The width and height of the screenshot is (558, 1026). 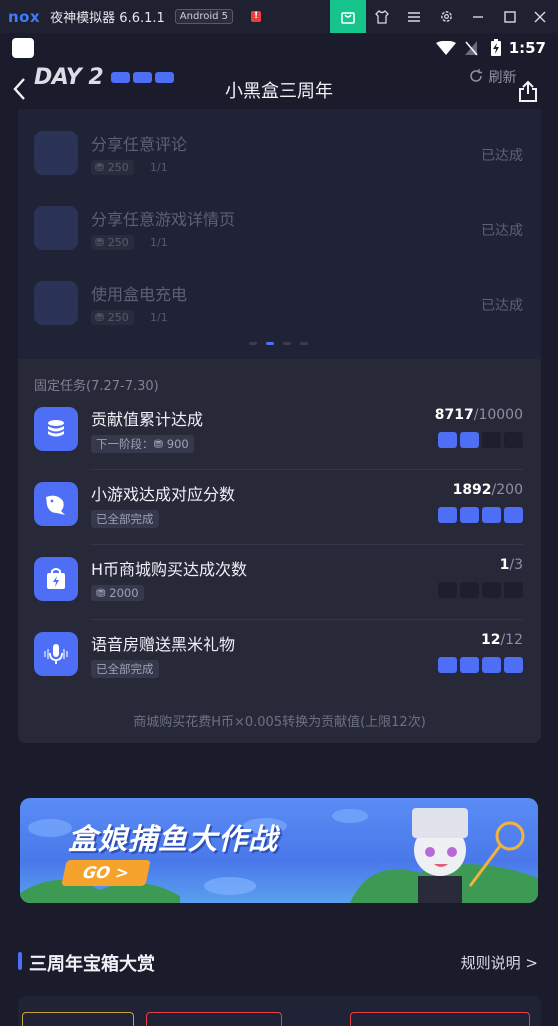 I want to click on refresh-icon, so click(x=476, y=75).